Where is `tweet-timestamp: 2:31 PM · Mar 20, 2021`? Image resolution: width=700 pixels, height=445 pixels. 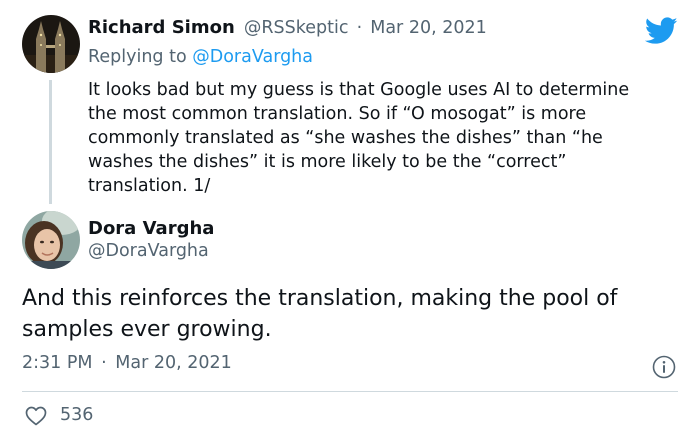 tweet-timestamp: 2:31 PM · Mar 20, 2021 is located at coordinates (127, 363).